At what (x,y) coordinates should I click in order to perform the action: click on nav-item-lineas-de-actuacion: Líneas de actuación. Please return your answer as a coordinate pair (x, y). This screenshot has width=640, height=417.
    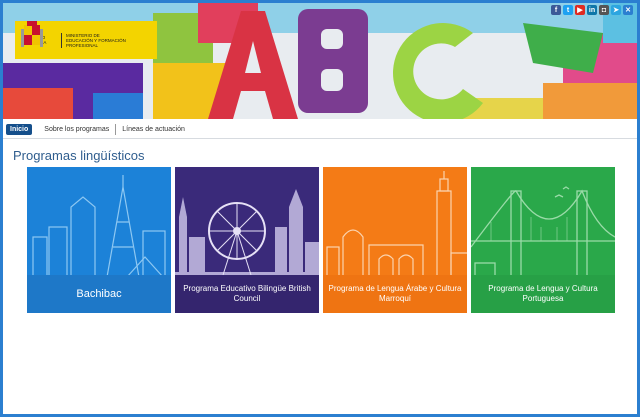
    Looking at the image, I should click on (153, 129).